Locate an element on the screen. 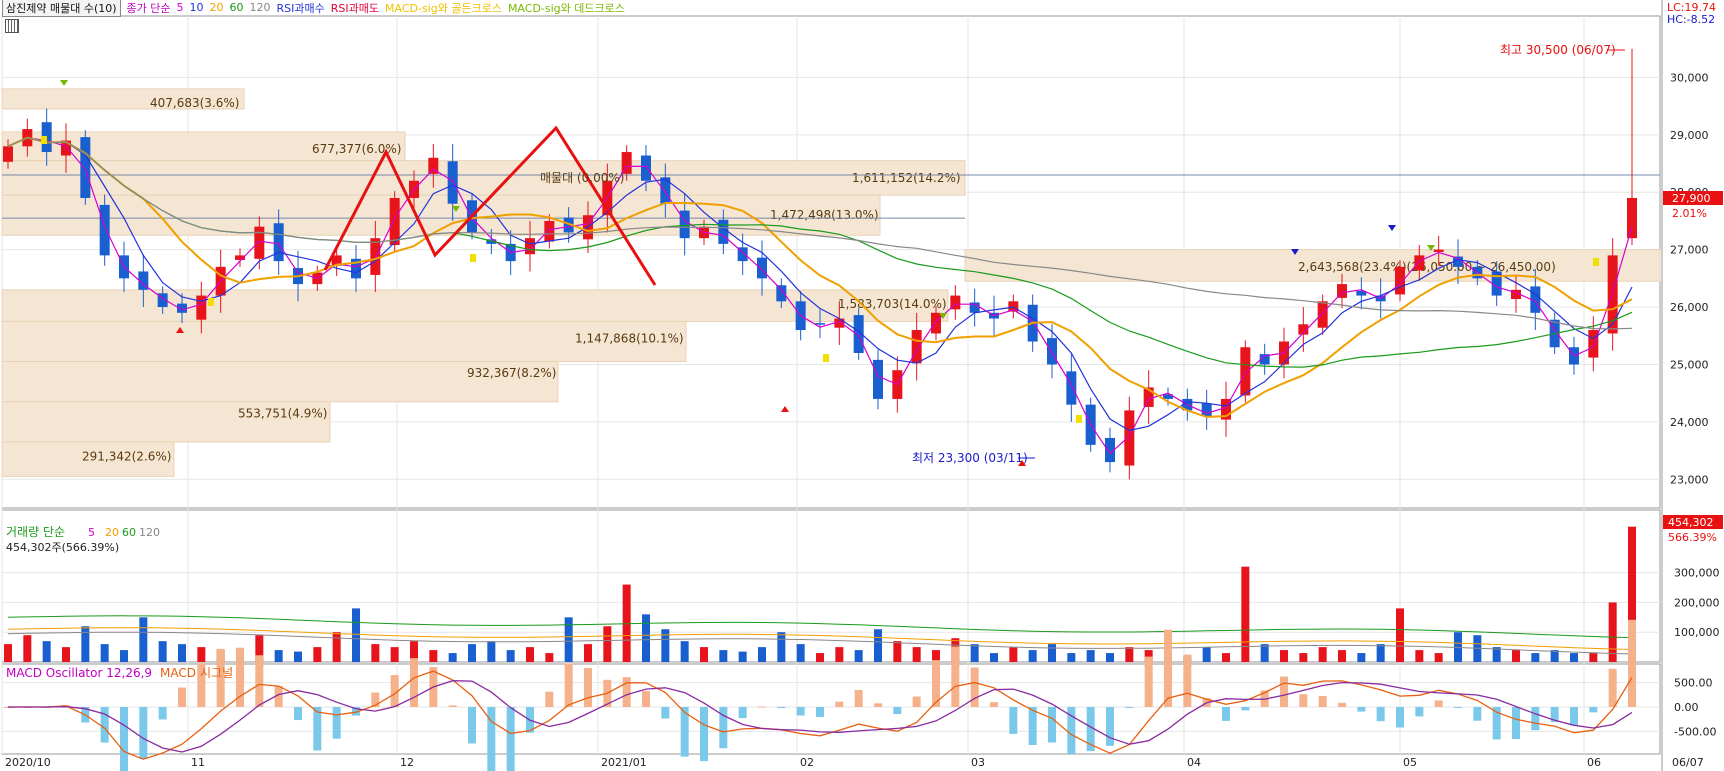 This screenshot has height=771, width=1724. date-tick-label: 2020/10 is located at coordinates (28, 762).